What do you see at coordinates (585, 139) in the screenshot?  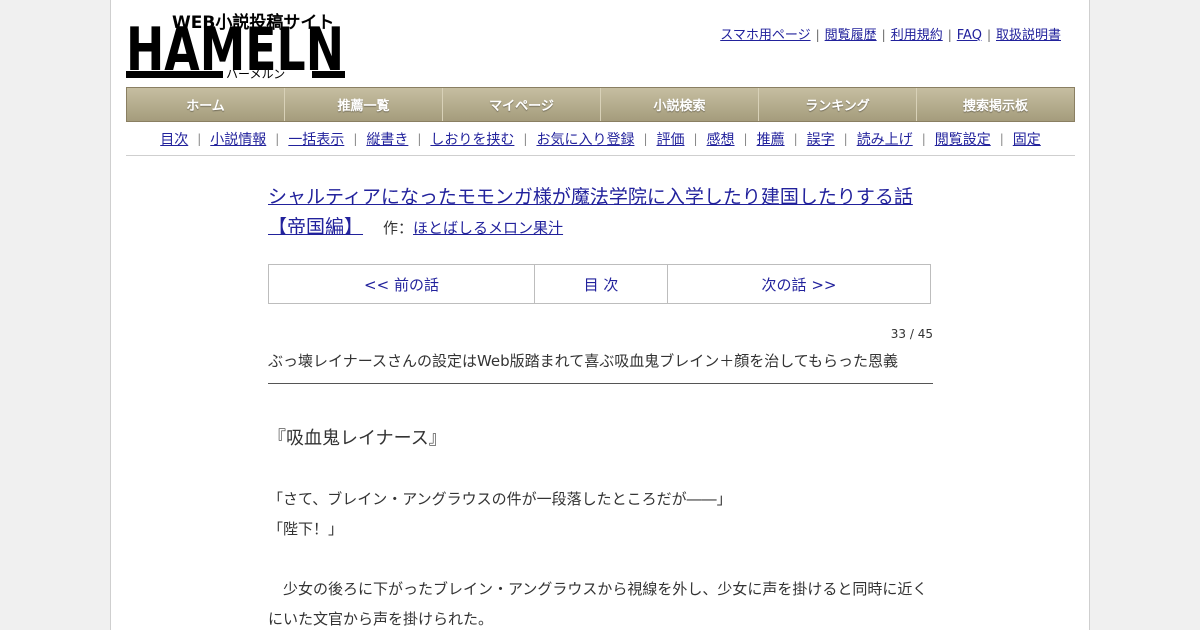 I see `subnav-favorite: お気に入り登録` at bounding box center [585, 139].